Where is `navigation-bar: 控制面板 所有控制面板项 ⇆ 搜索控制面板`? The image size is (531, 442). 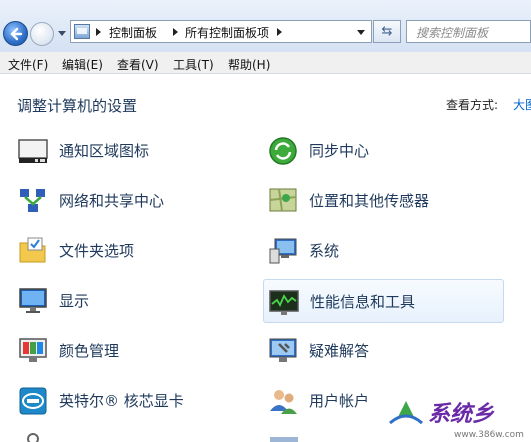 navigation-bar: 控制面板 所有控制面板项 ⇆ 搜索控制面板 is located at coordinates (265, 26).